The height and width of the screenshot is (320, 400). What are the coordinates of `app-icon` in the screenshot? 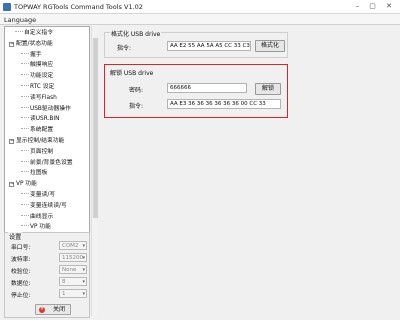 It's located at (7, 7).